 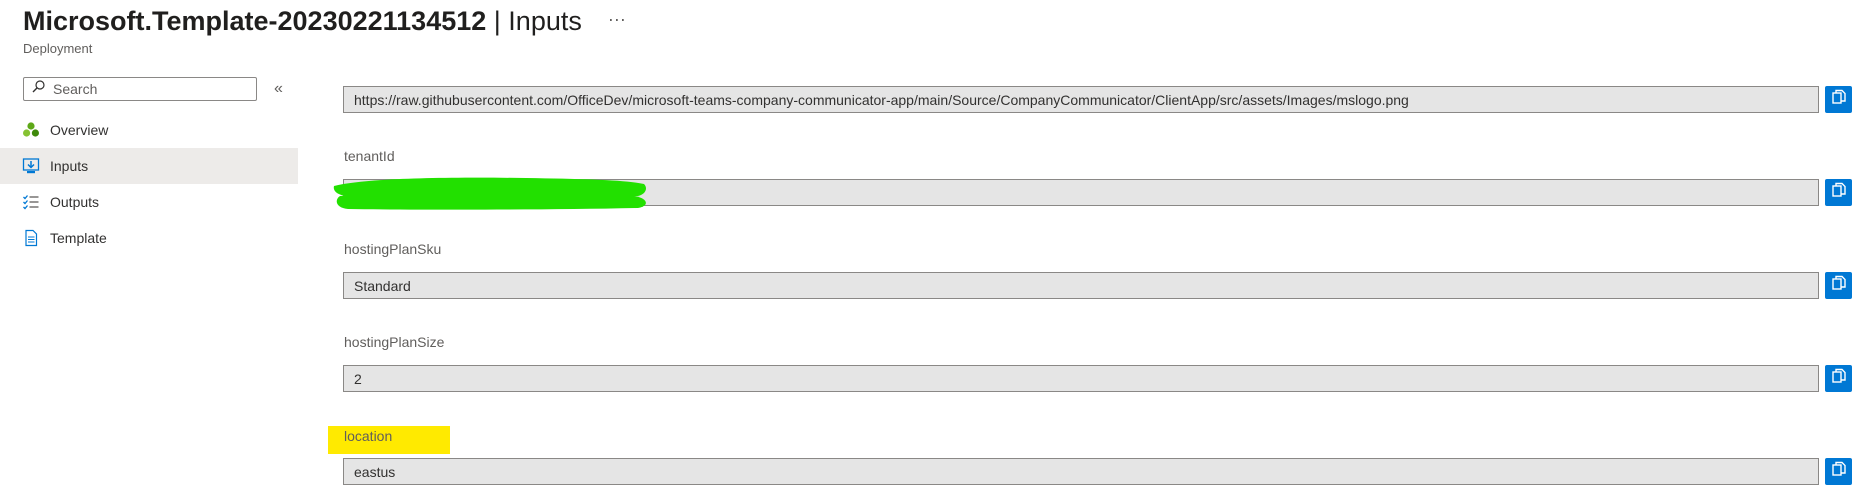 I want to click on field-value-hostingplansku: Standard, so click(x=1081, y=285).